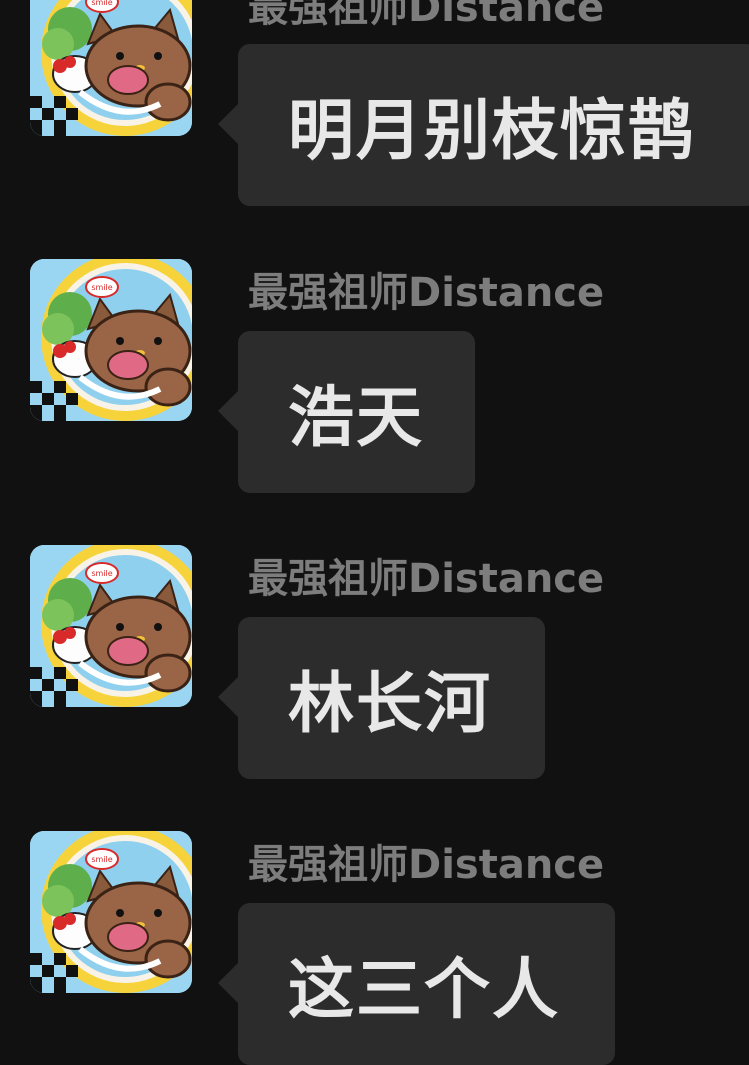 The height and width of the screenshot is (1065, 749). I want to click on message-bubble: 明月别枝惊鹊, so click(483, 125).